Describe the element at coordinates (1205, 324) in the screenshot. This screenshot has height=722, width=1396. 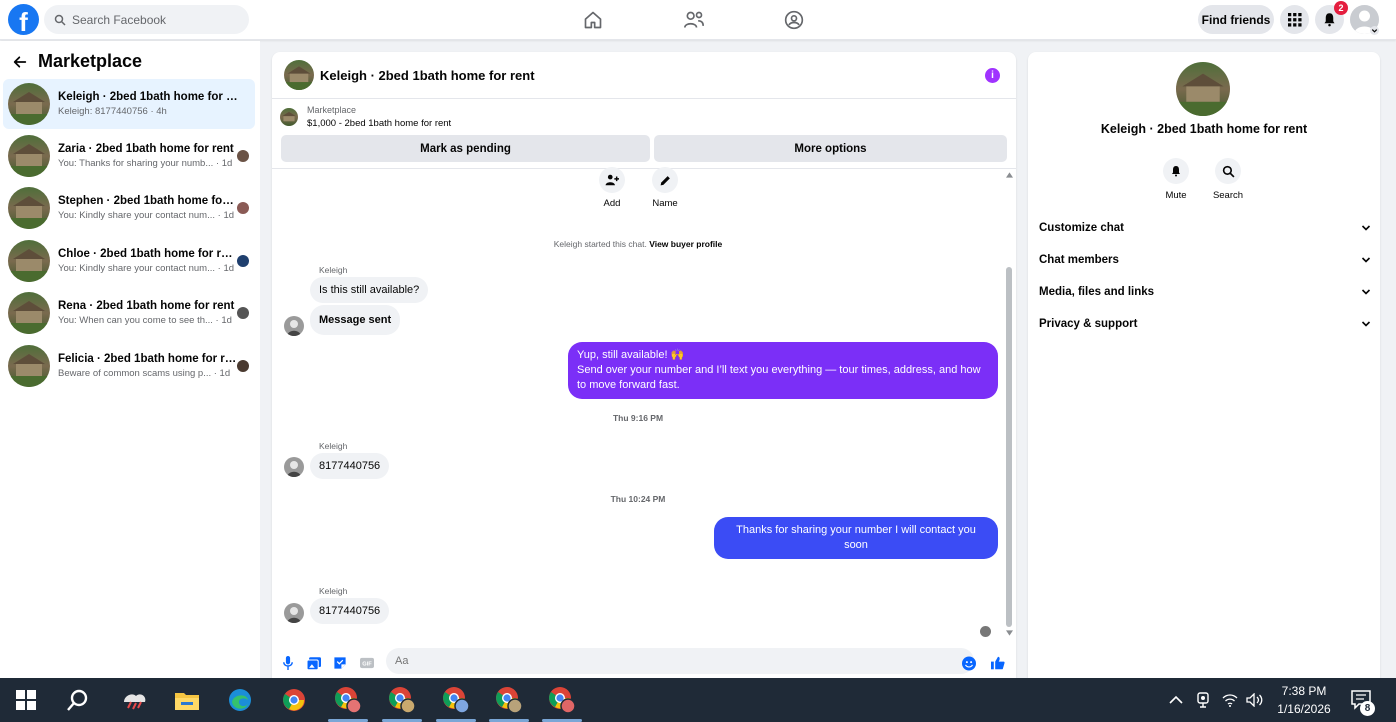
I see `privacy-support-section: Privacy & support` at that location.